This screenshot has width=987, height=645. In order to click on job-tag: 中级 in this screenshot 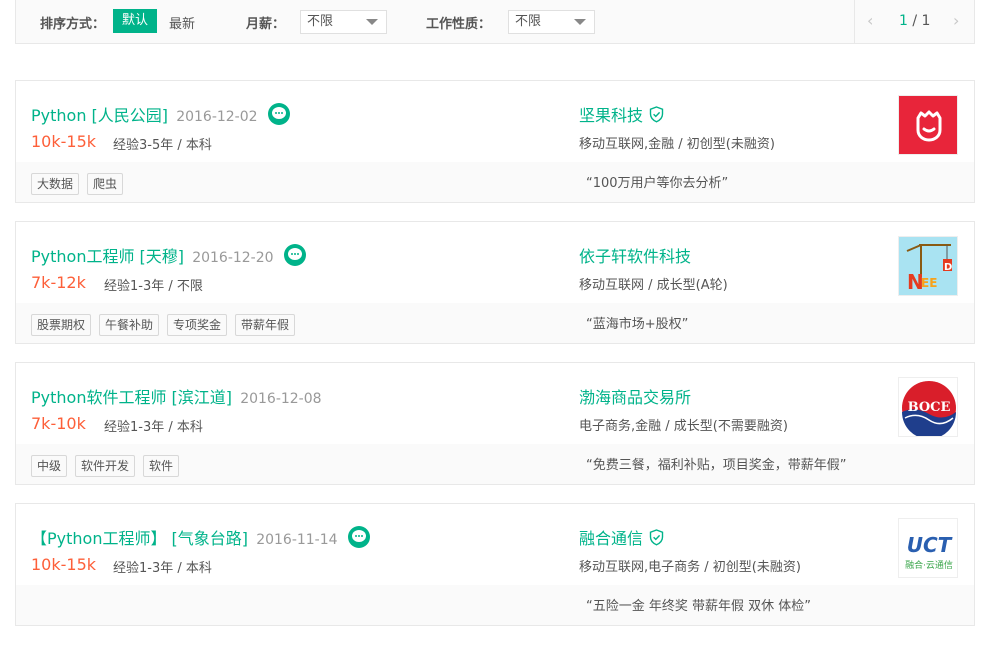, I will do `click(49, 466)`.